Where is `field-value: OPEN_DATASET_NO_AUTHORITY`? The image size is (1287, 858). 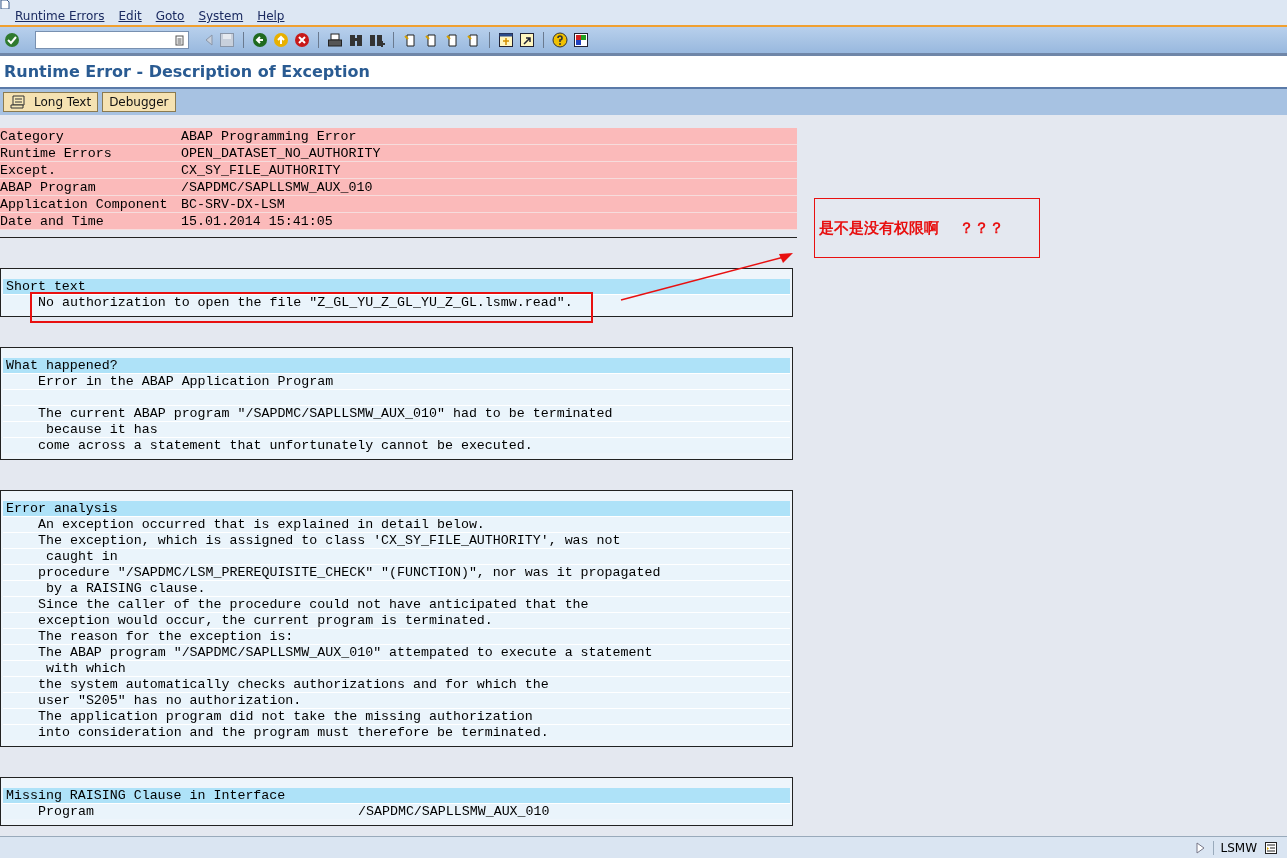 field-value: OPEN_DATASET_NO_AUTHORITY is located at coordinates (281, 153).